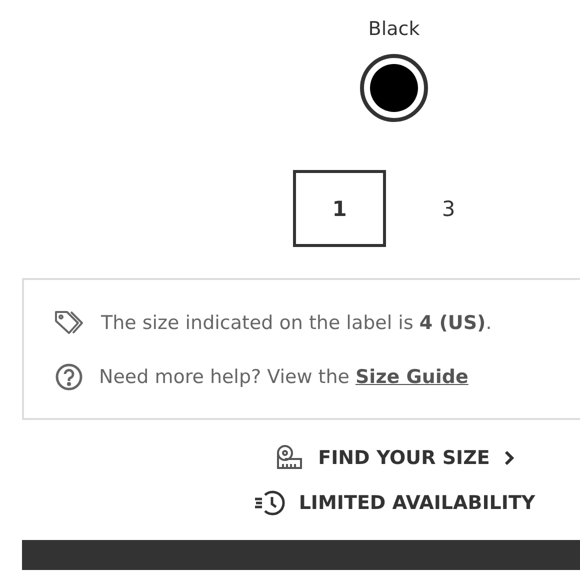 The width and height of the screenshot is (580, 580). Describe the element at coordinates (394, 29) in the screenshot. I see `color-label: Black` at that location.